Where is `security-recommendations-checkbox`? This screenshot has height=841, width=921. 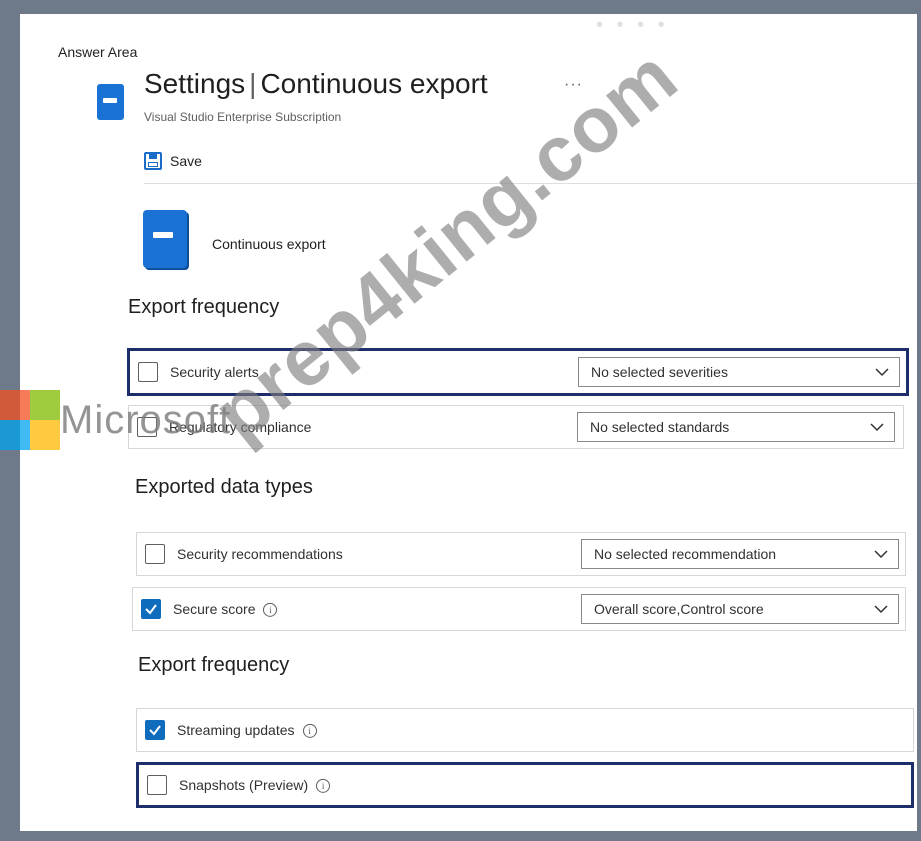 security-recommendations-checkbox is located at coordinates (155, 554).